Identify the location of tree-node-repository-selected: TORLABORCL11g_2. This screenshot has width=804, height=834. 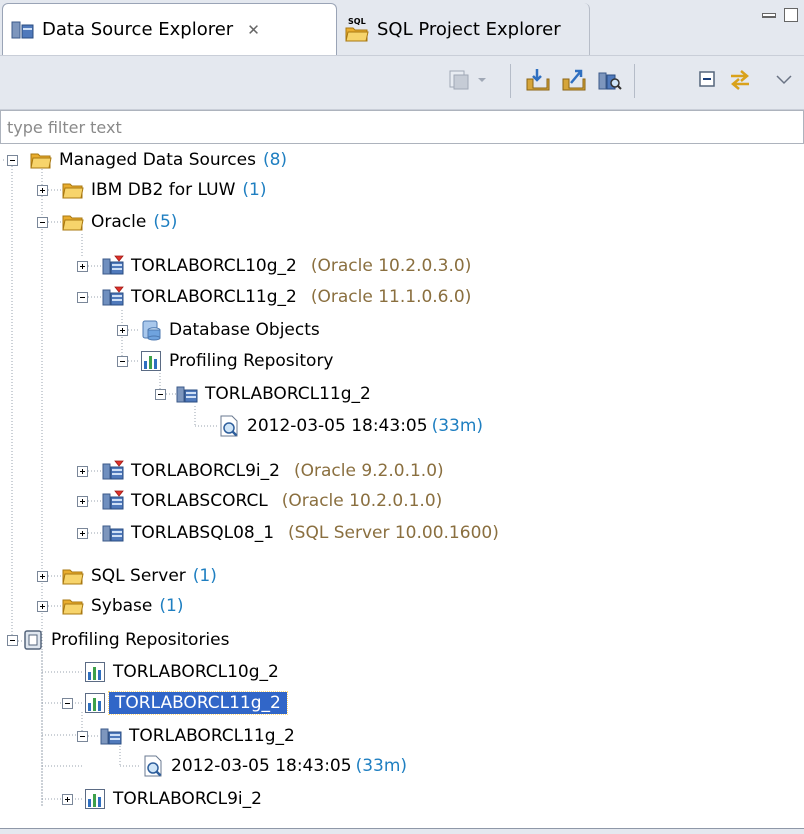
(186, 703).